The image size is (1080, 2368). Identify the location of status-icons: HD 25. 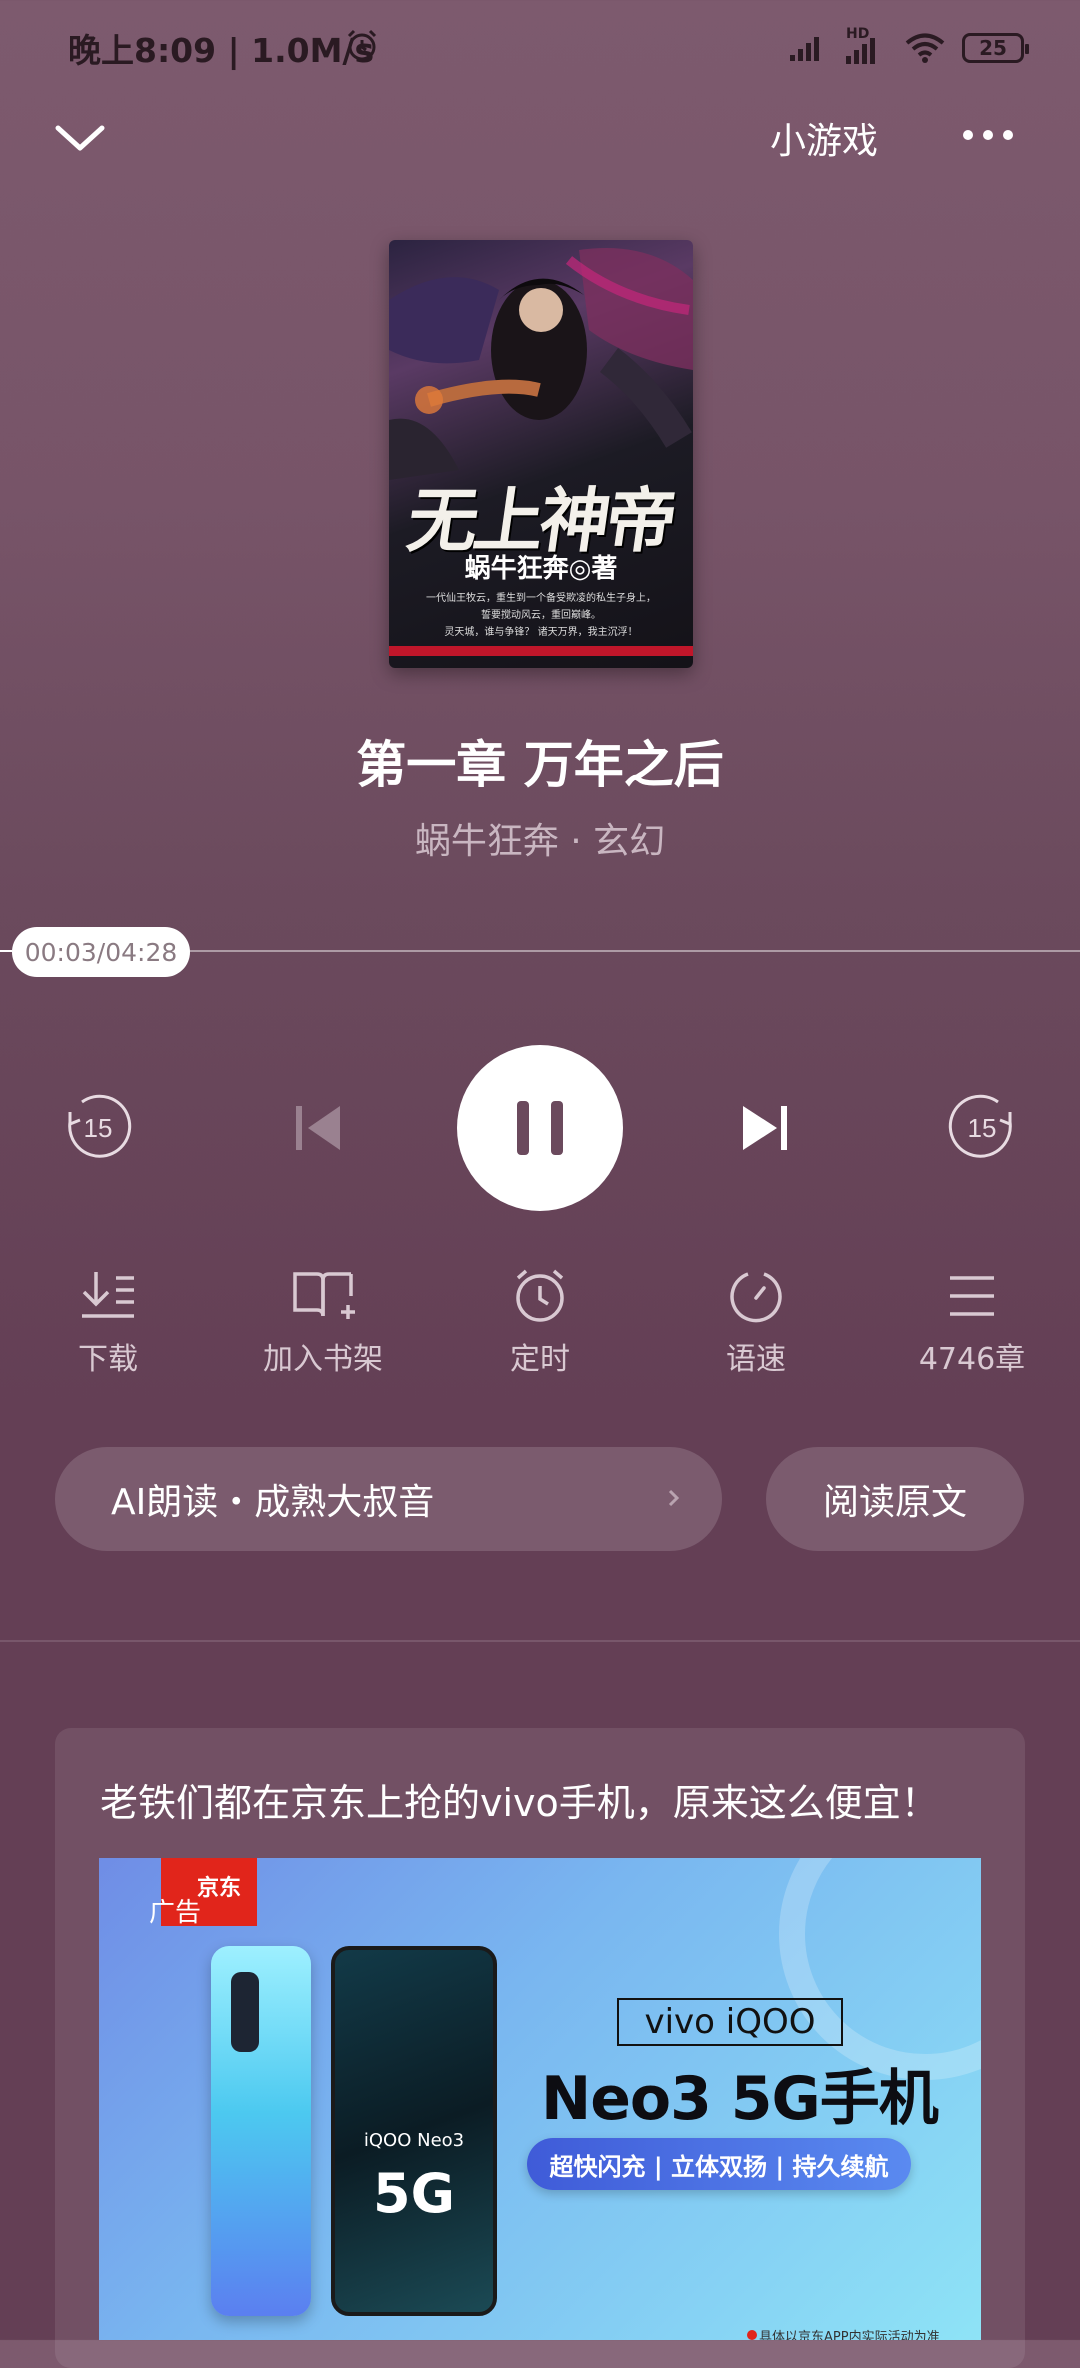
(908, 47).